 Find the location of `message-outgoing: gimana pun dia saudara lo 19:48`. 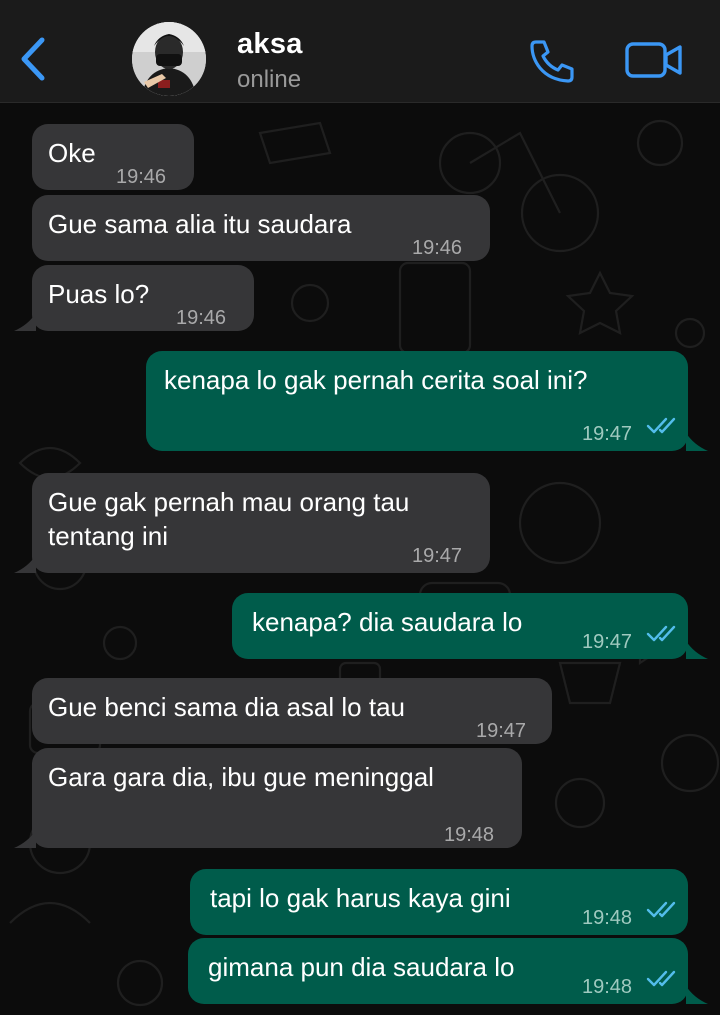

message-outgoing: gimana pun dia saudara lo 19:48 is located at coordinates (438, 971).